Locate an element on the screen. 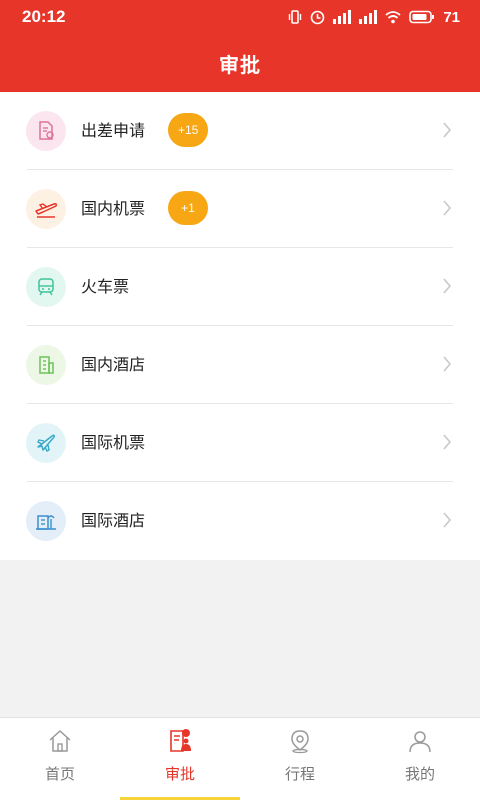  item-label: 国际机票 is located at coordinates (113, 442).